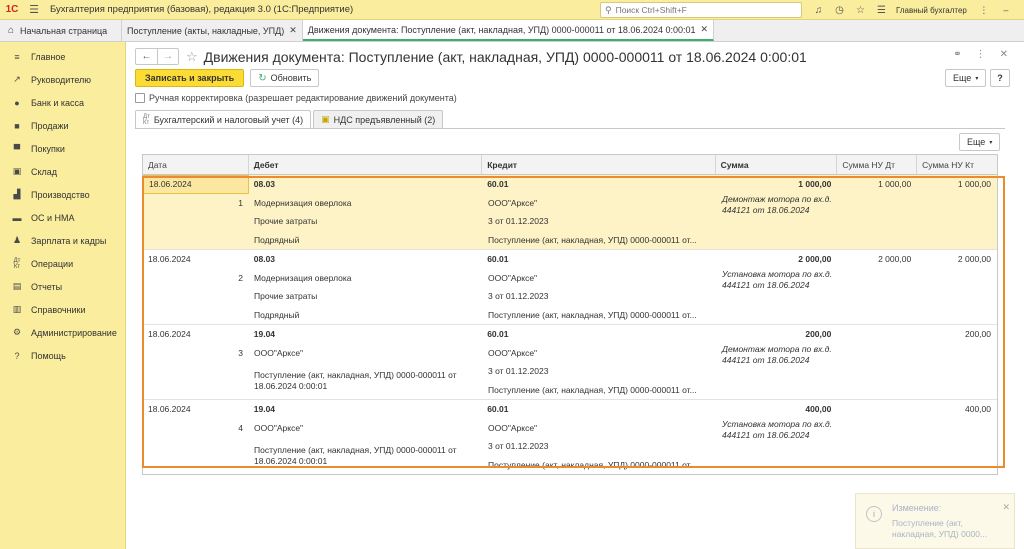 The height and width of the screenshot is (549, 1024). What do you see at coordinates (196, 164) in the screenshot?
I see `col-date: Дата` at bounding box center [196, 164].